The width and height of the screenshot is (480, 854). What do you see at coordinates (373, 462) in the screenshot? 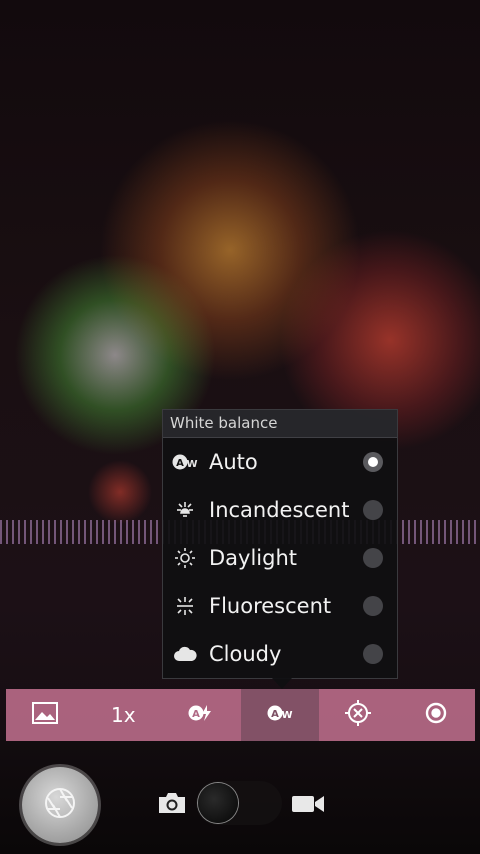
I see `radio-button-selected` at bounding box center [373, 462].